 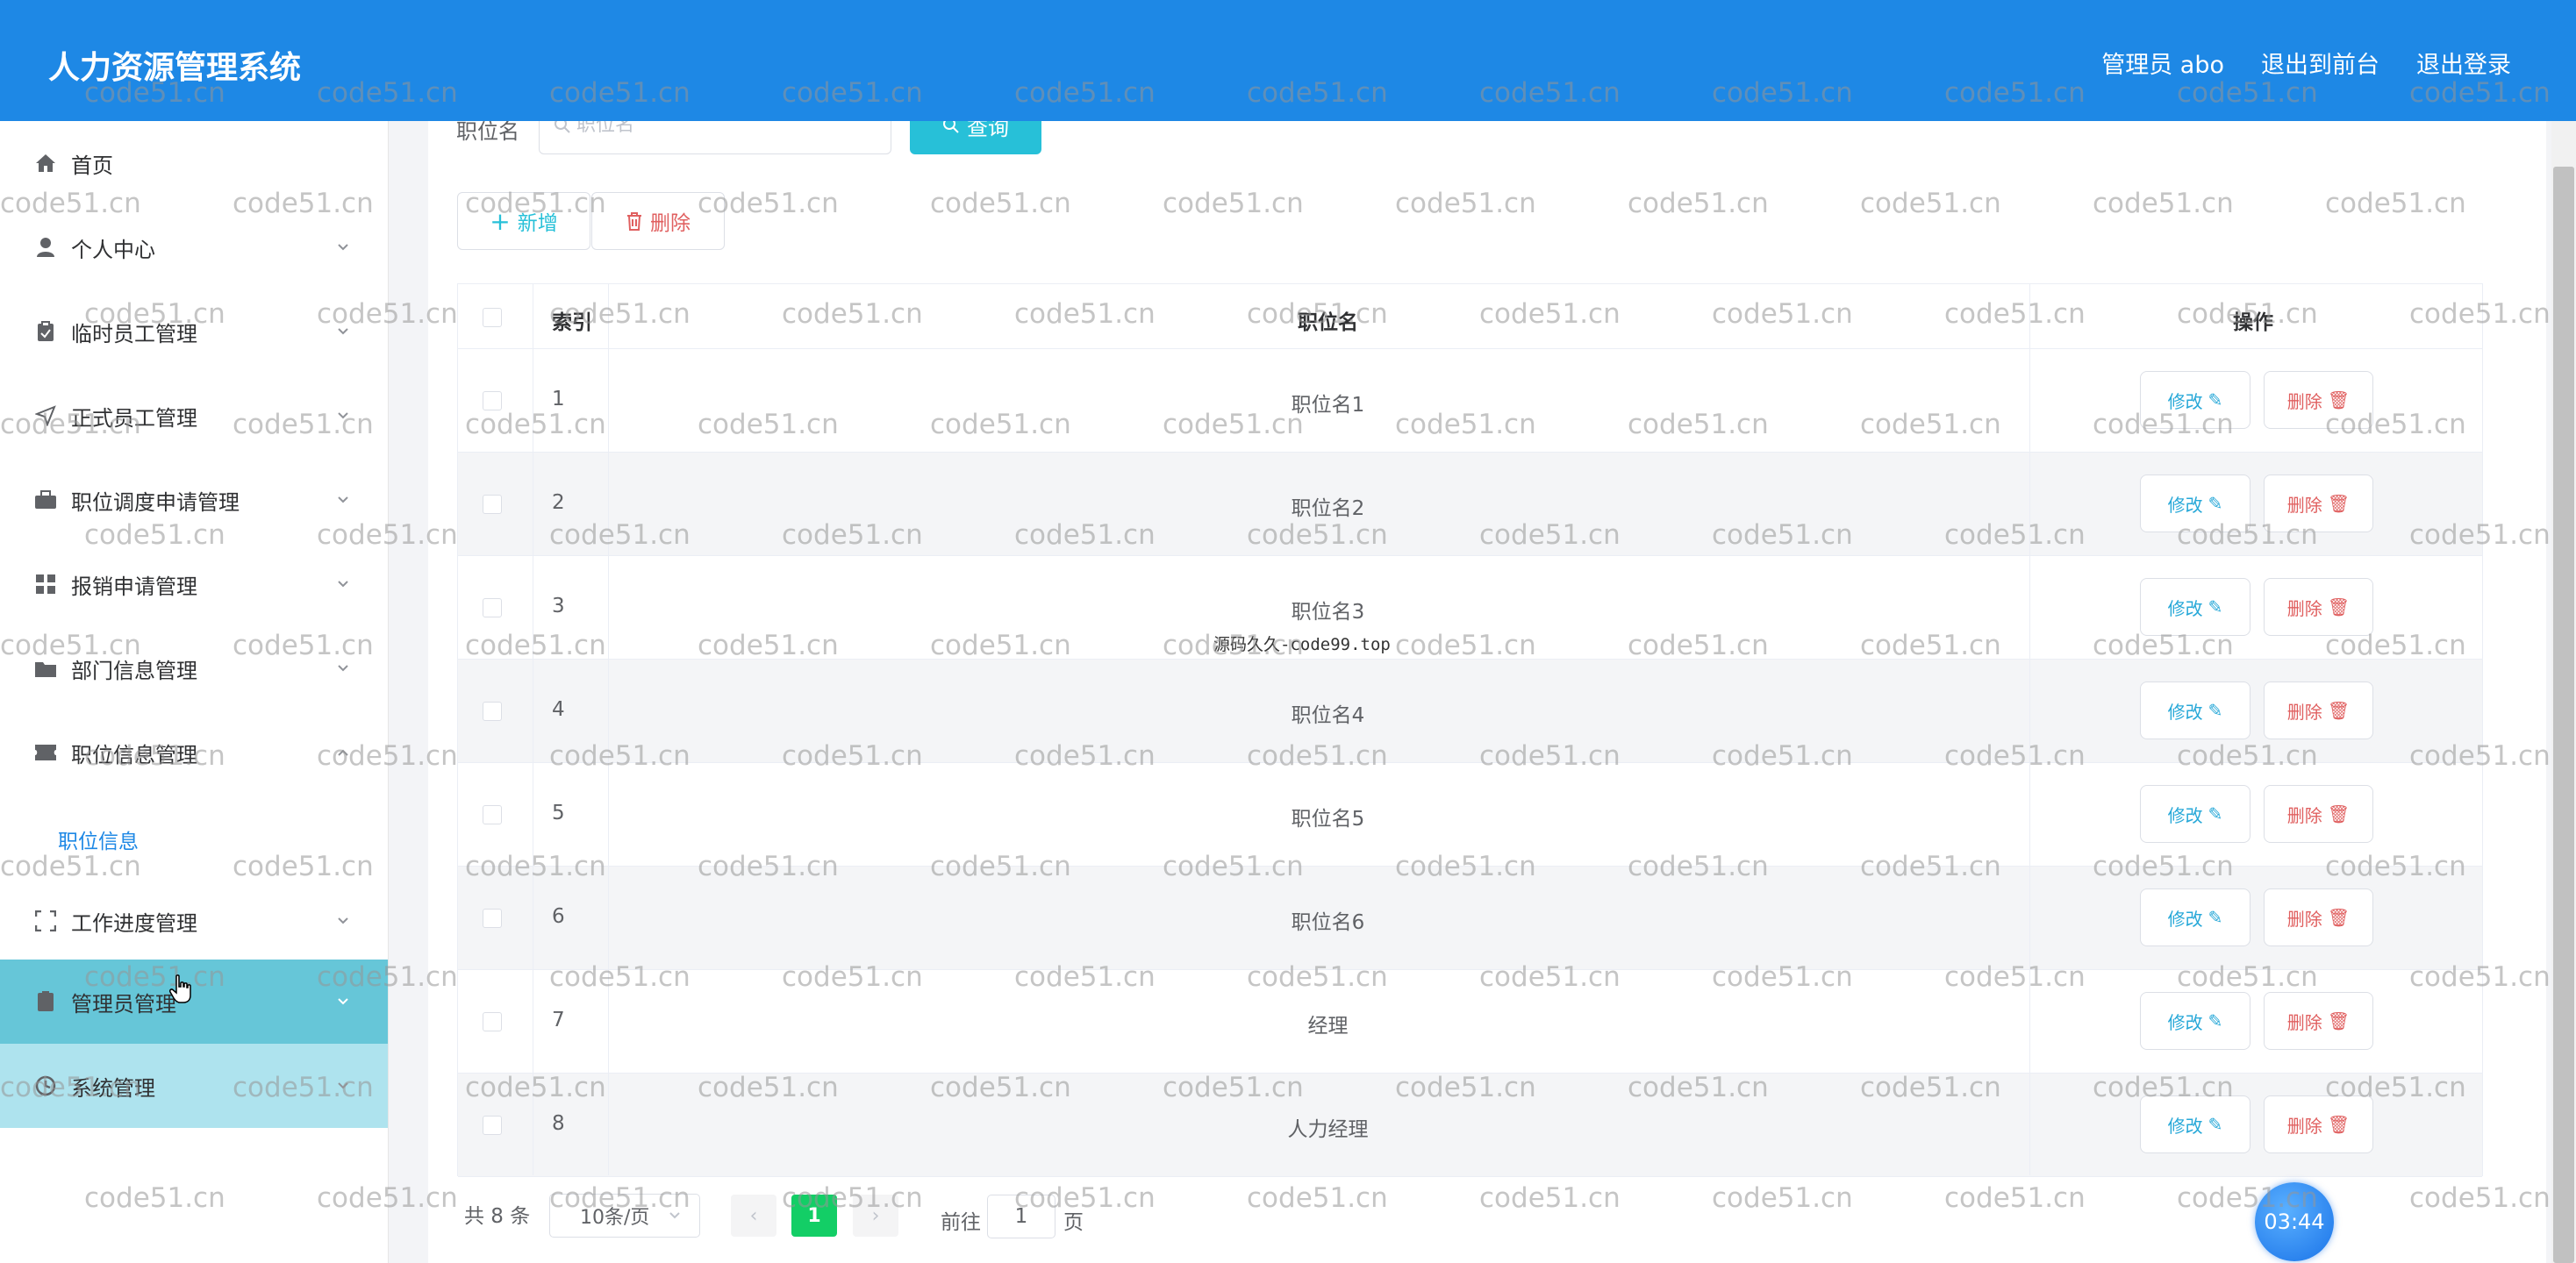 What do you see at coordinates (45, 500) in the screenshot?
I see `briefcase-icon` at bounding box center [45, 500].